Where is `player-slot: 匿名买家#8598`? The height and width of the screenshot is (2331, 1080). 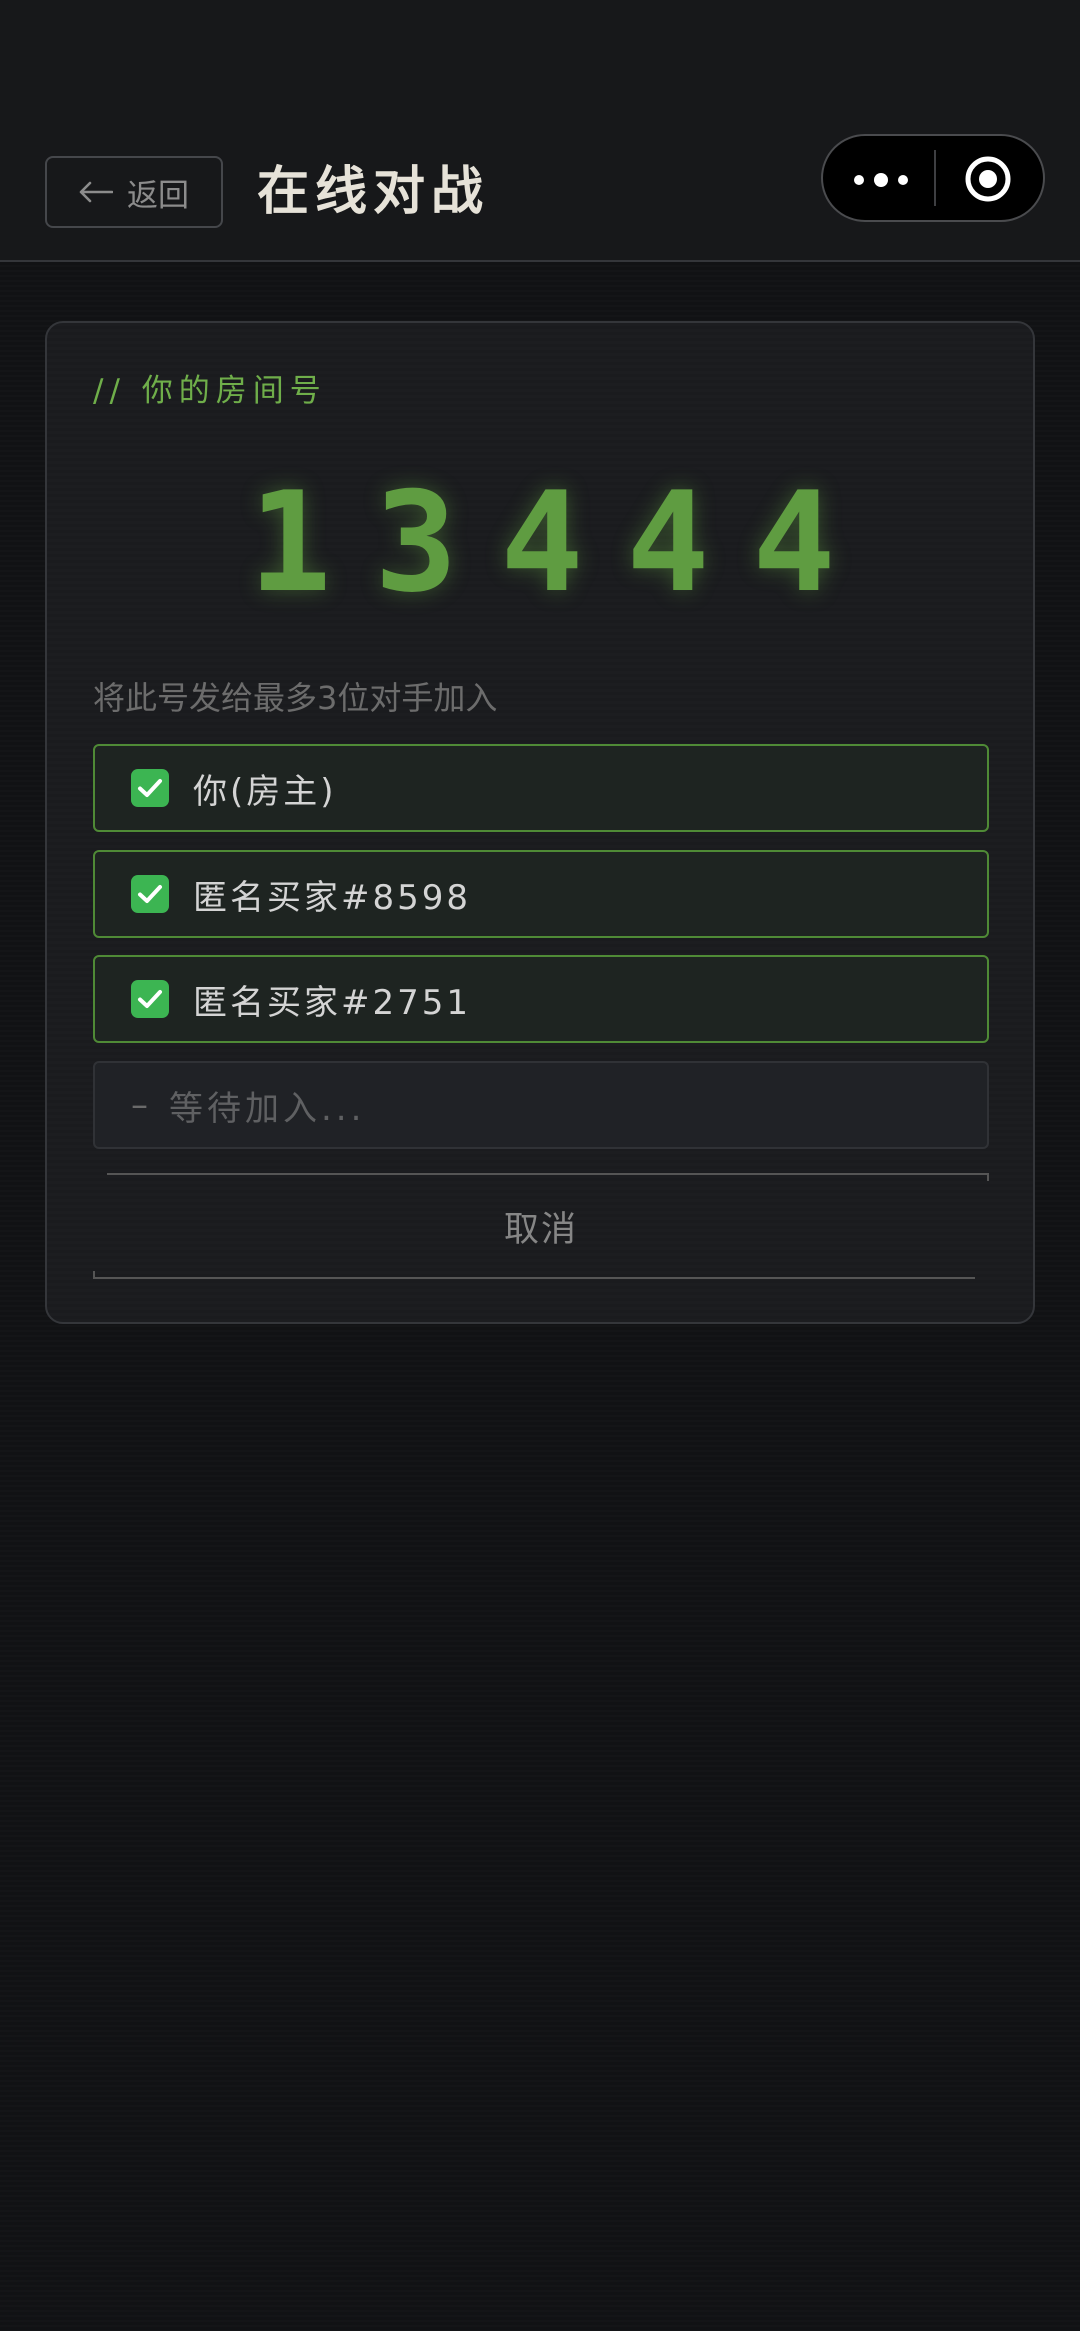
player-slot: 匿名买家#8598 is located at coordinates (541, 894).